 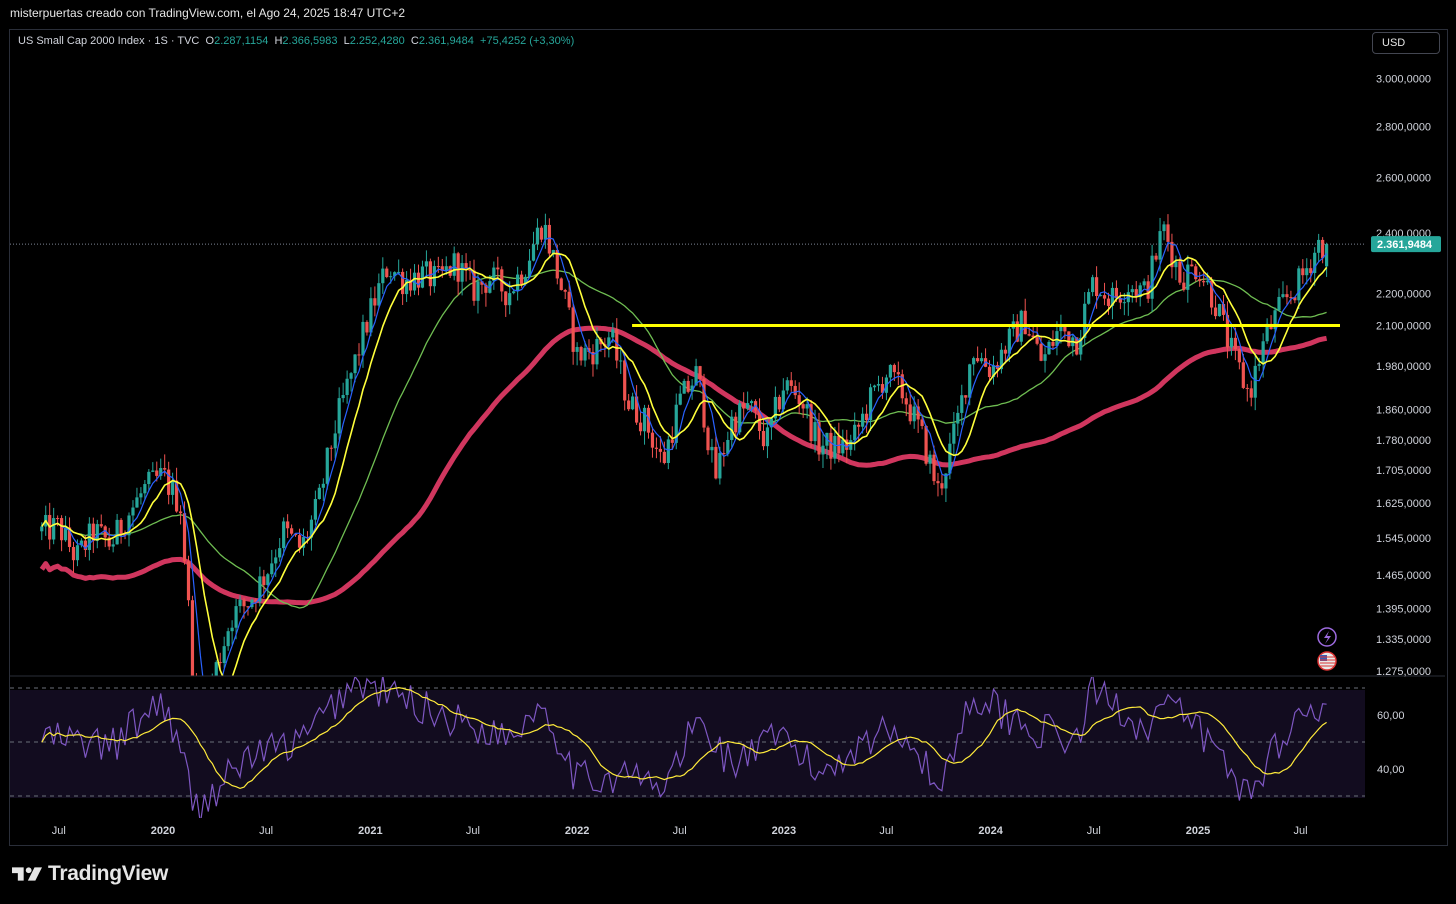 I want to click on rsi-pane, so click(x=687, y=747).